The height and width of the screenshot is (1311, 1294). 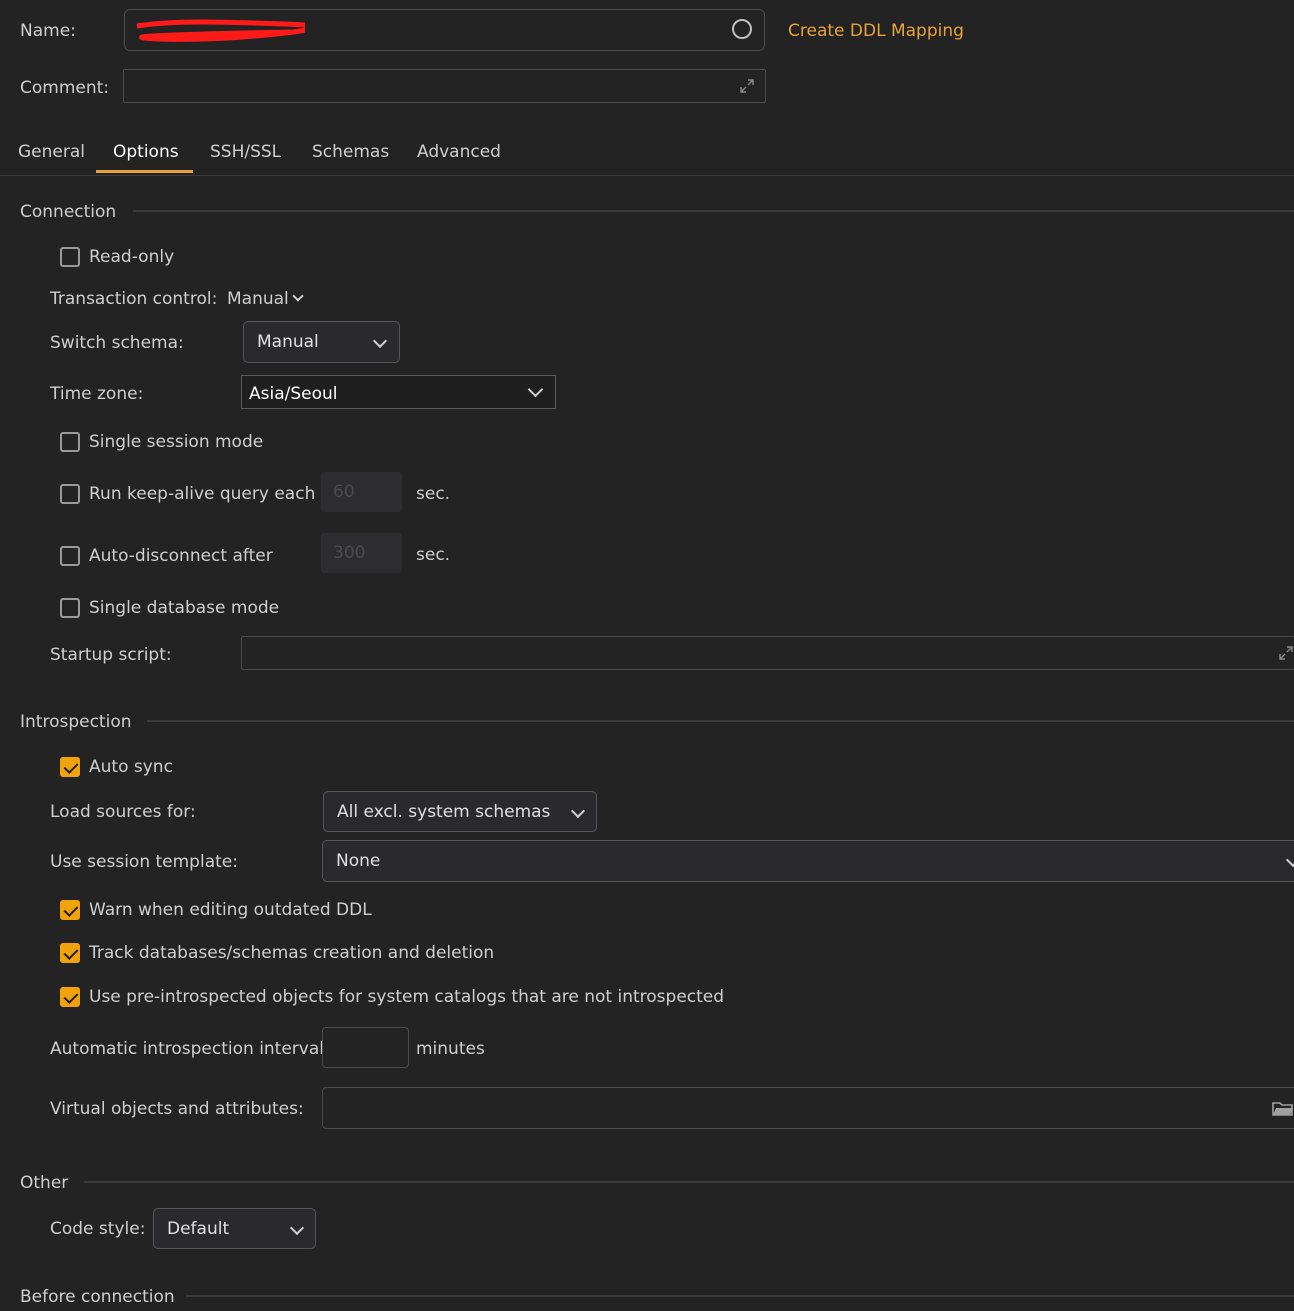 What do you see at coordinates (1283, 1108) in the screenshot?
I see `folder-icon` at bounding box center [1283, 1108].